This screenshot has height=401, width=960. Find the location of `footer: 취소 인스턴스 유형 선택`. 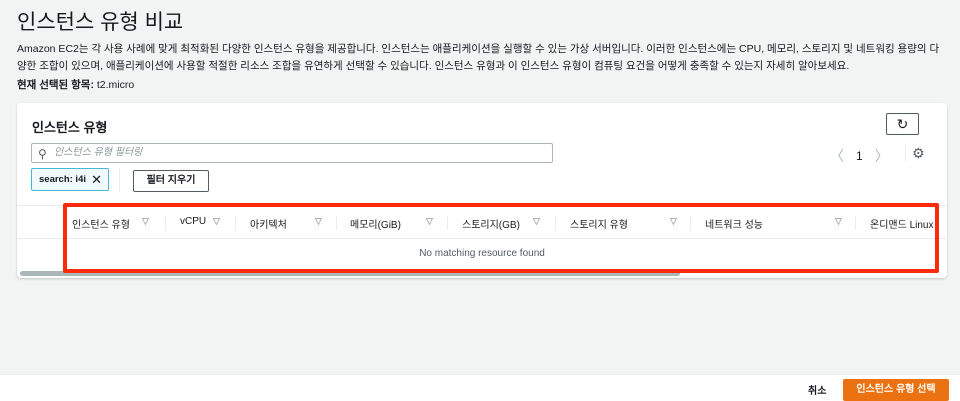

footer: 취소 인스턴스 유형 선택 is located at coordinates (480, 387).